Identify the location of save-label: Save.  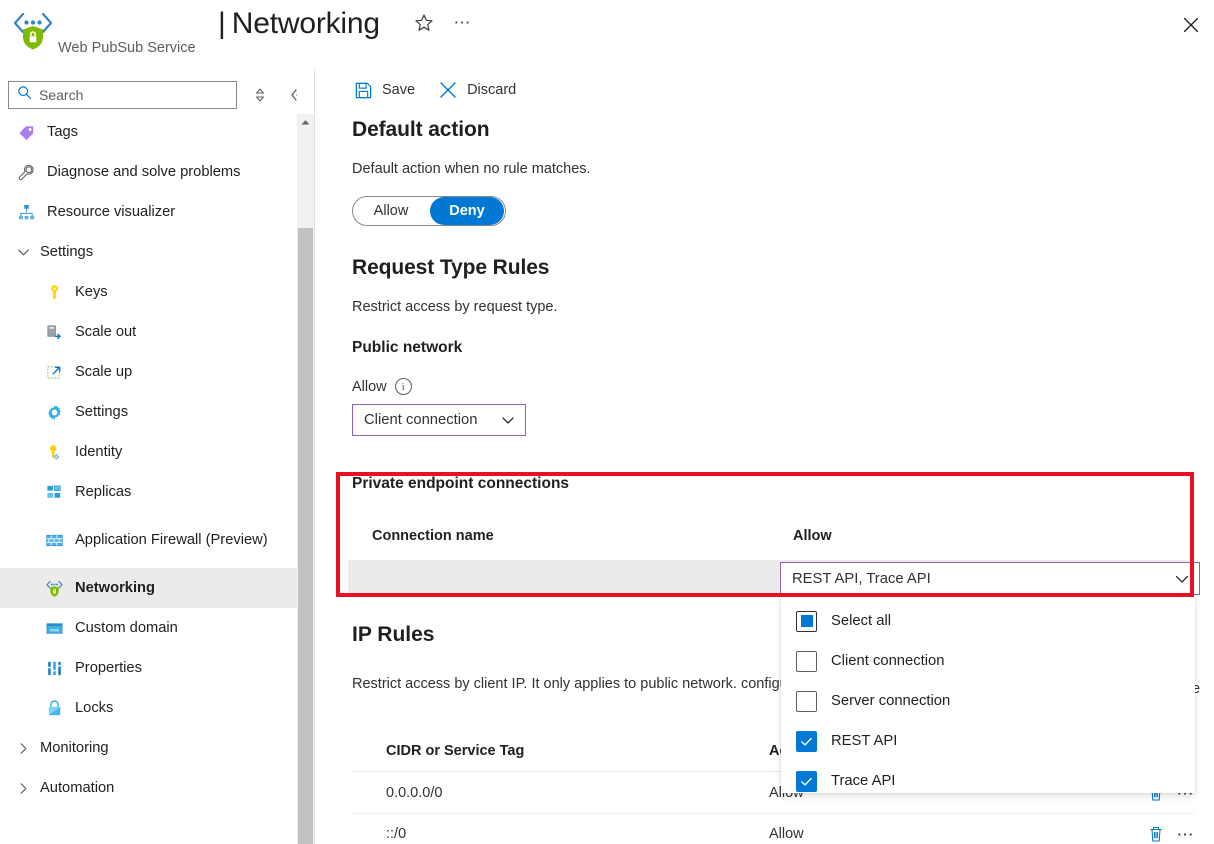
(399, 90).